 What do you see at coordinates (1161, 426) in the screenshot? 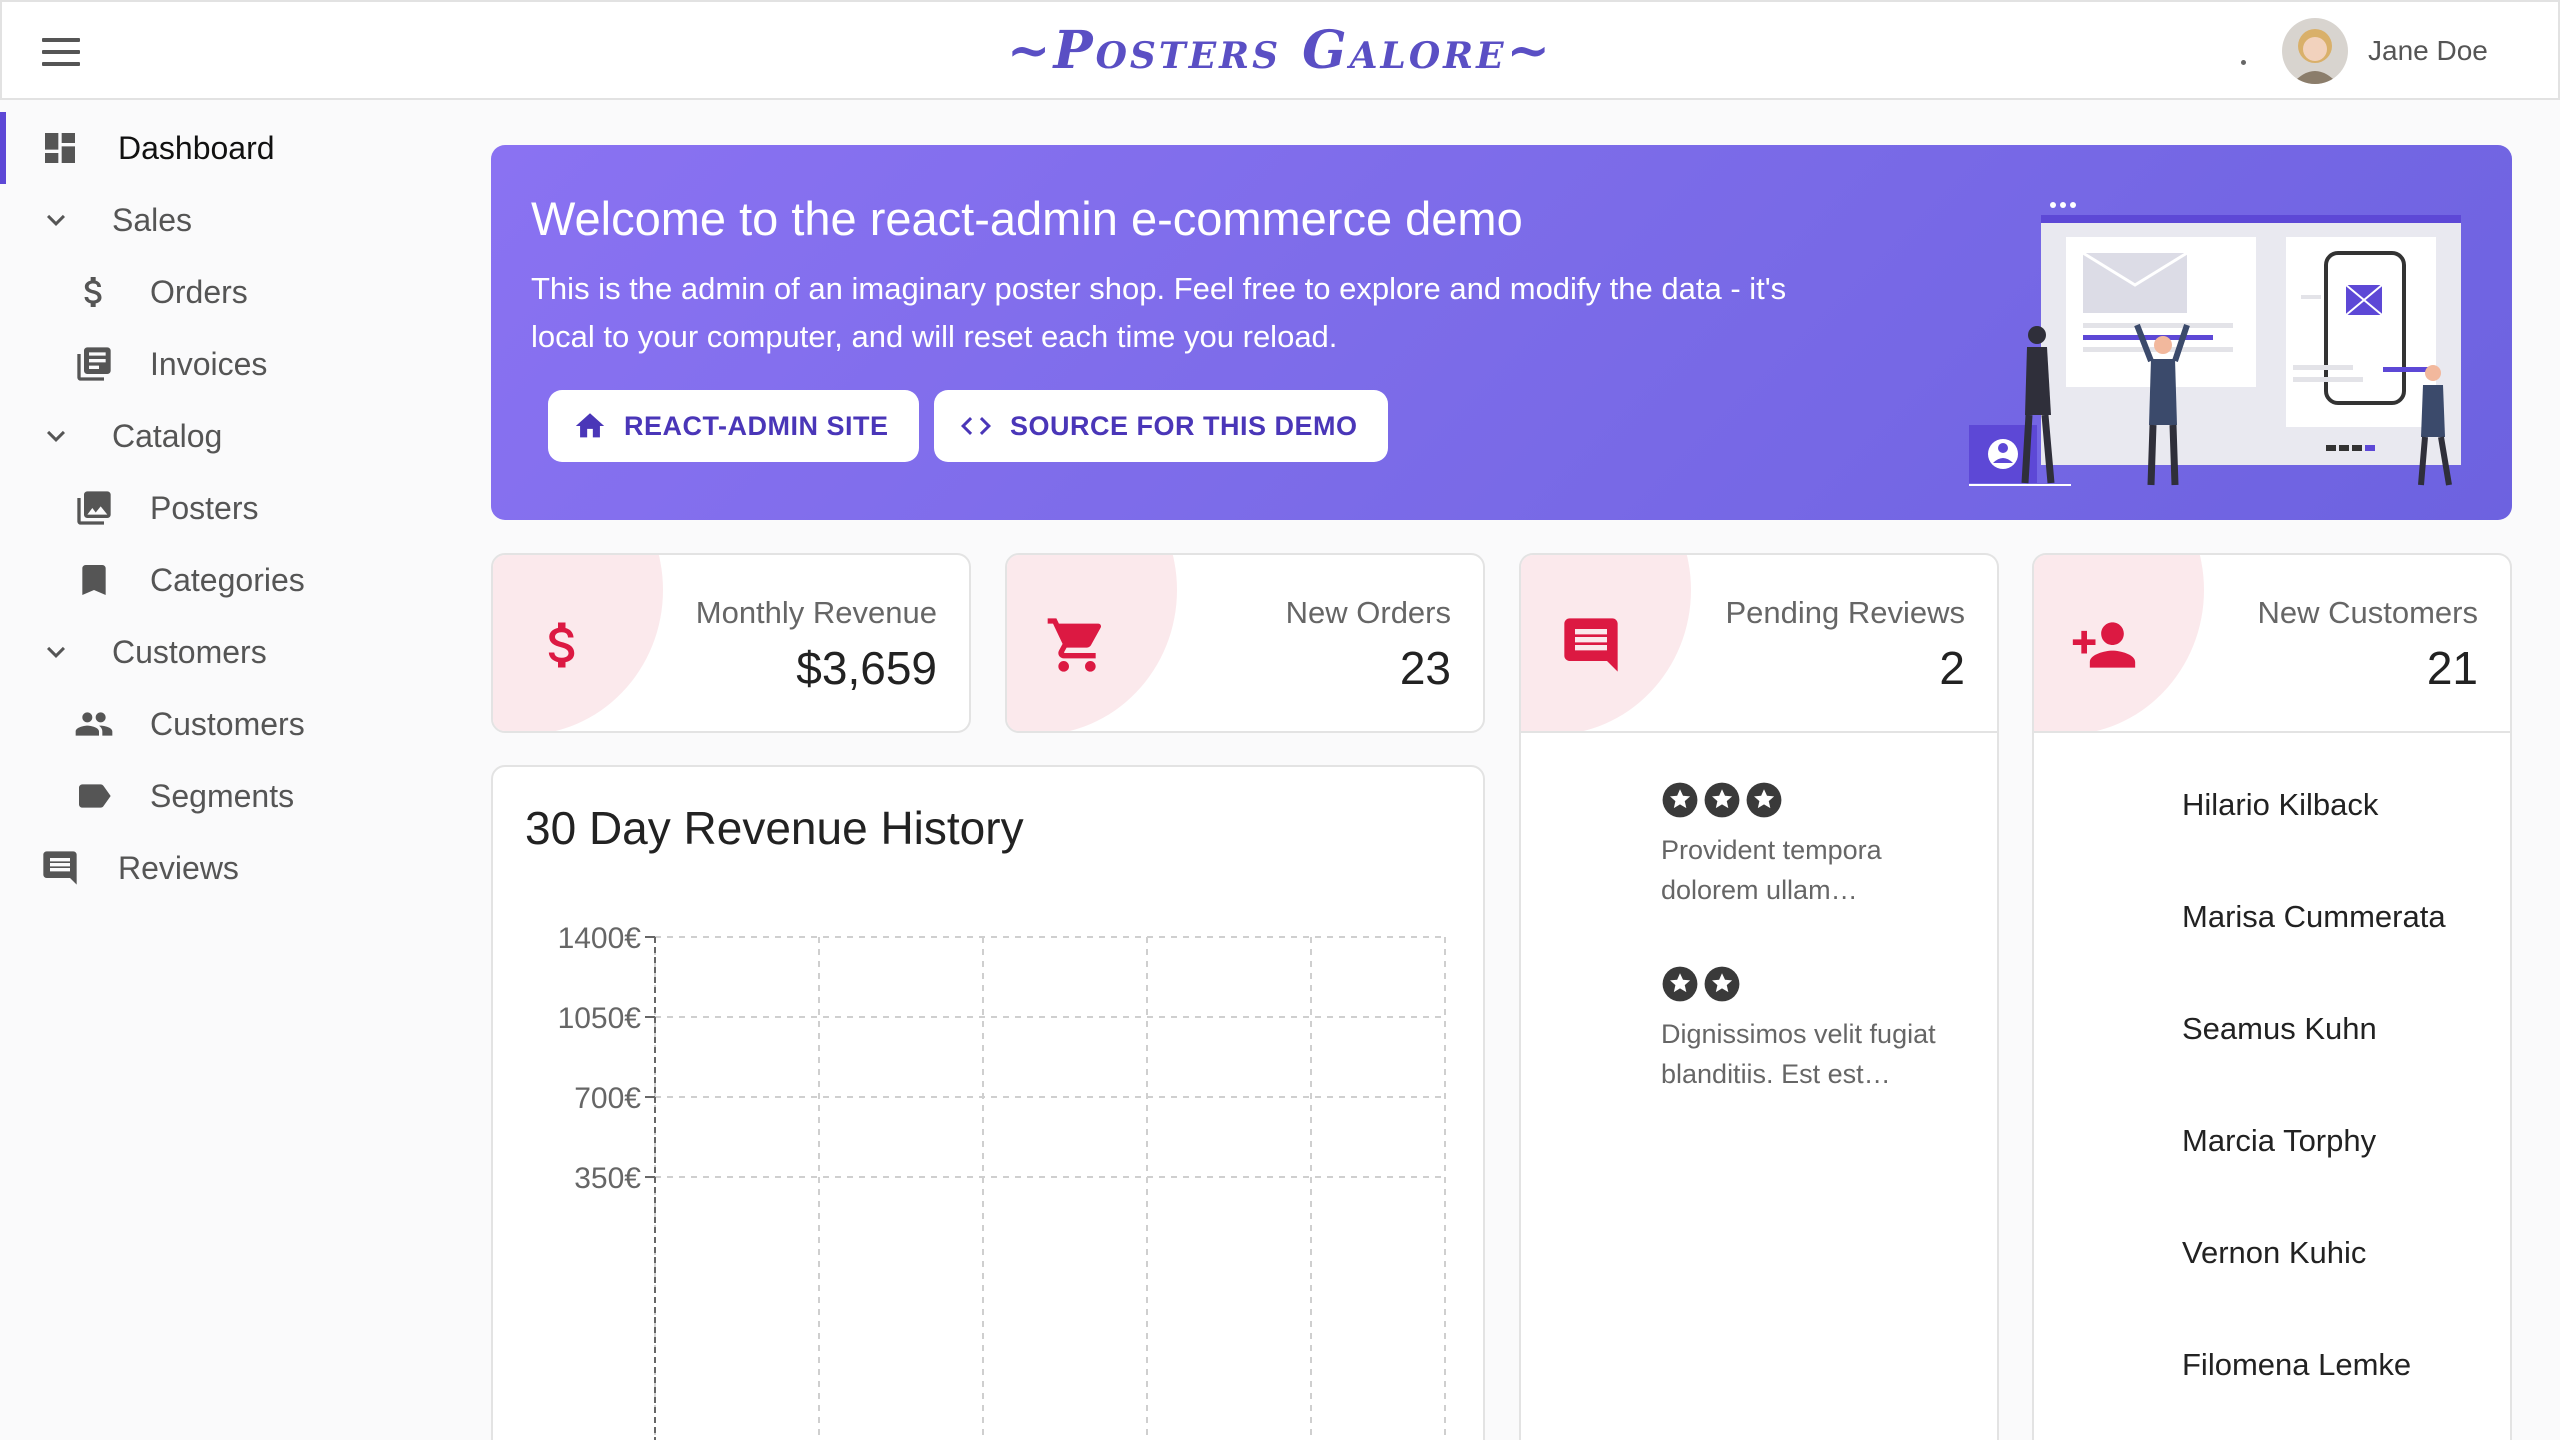
I see `source-for-demo-button: SOURCE FOR THIS DEMO` at bounding box center [1161, 426].